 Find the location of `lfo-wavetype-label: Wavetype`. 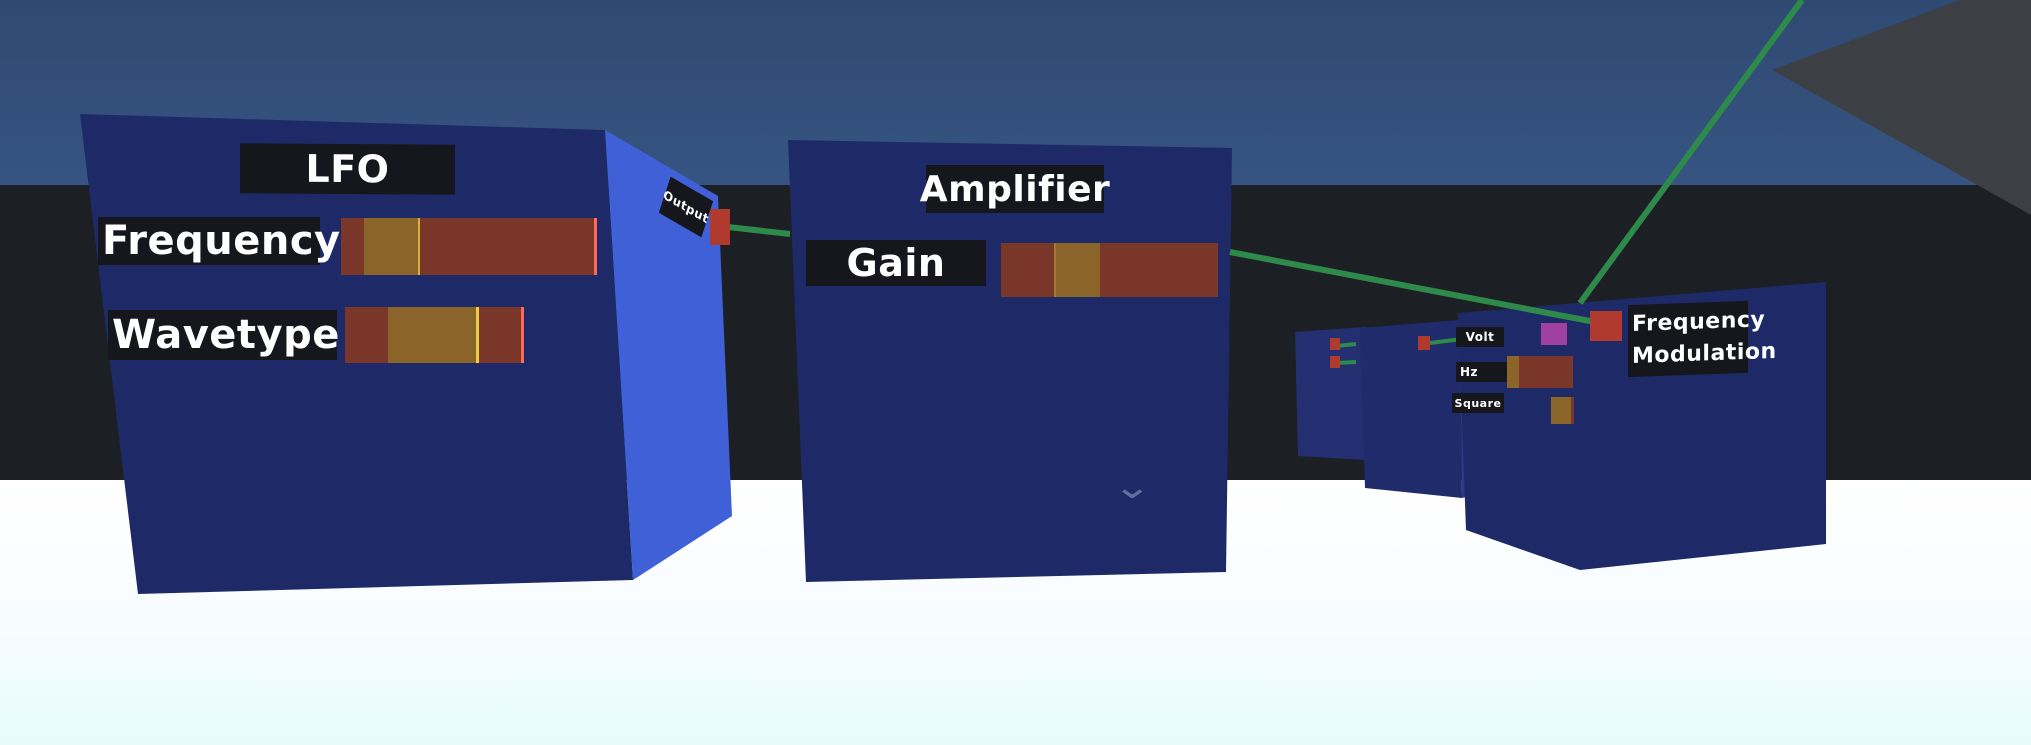

lfo-wavetype-label: Wavetype is located at coordinates (223, 335).